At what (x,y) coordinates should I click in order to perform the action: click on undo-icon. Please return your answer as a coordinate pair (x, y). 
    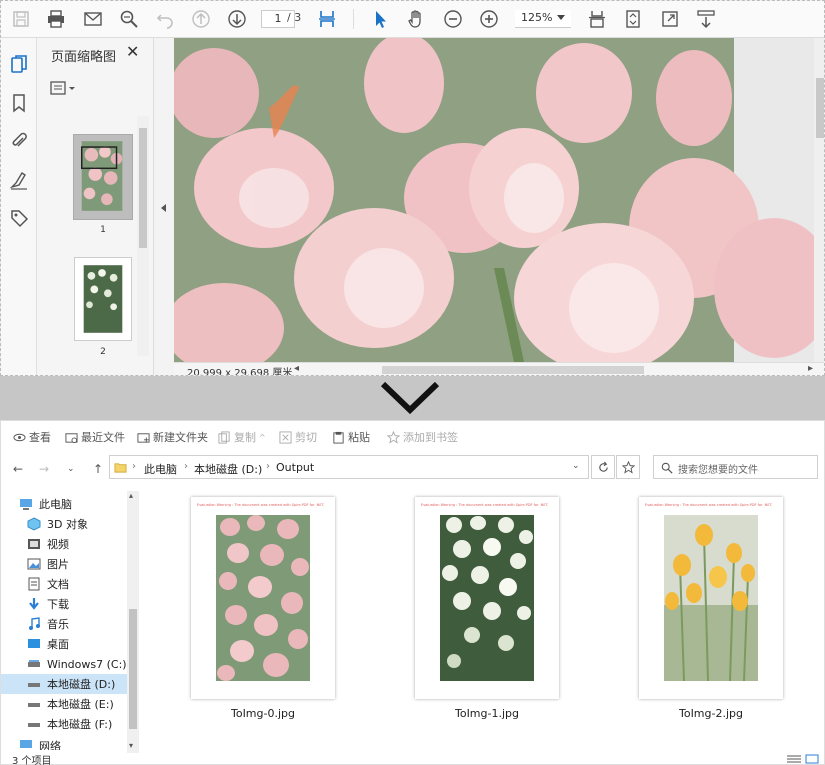
    Looking at the image, I should click on (165, 19).